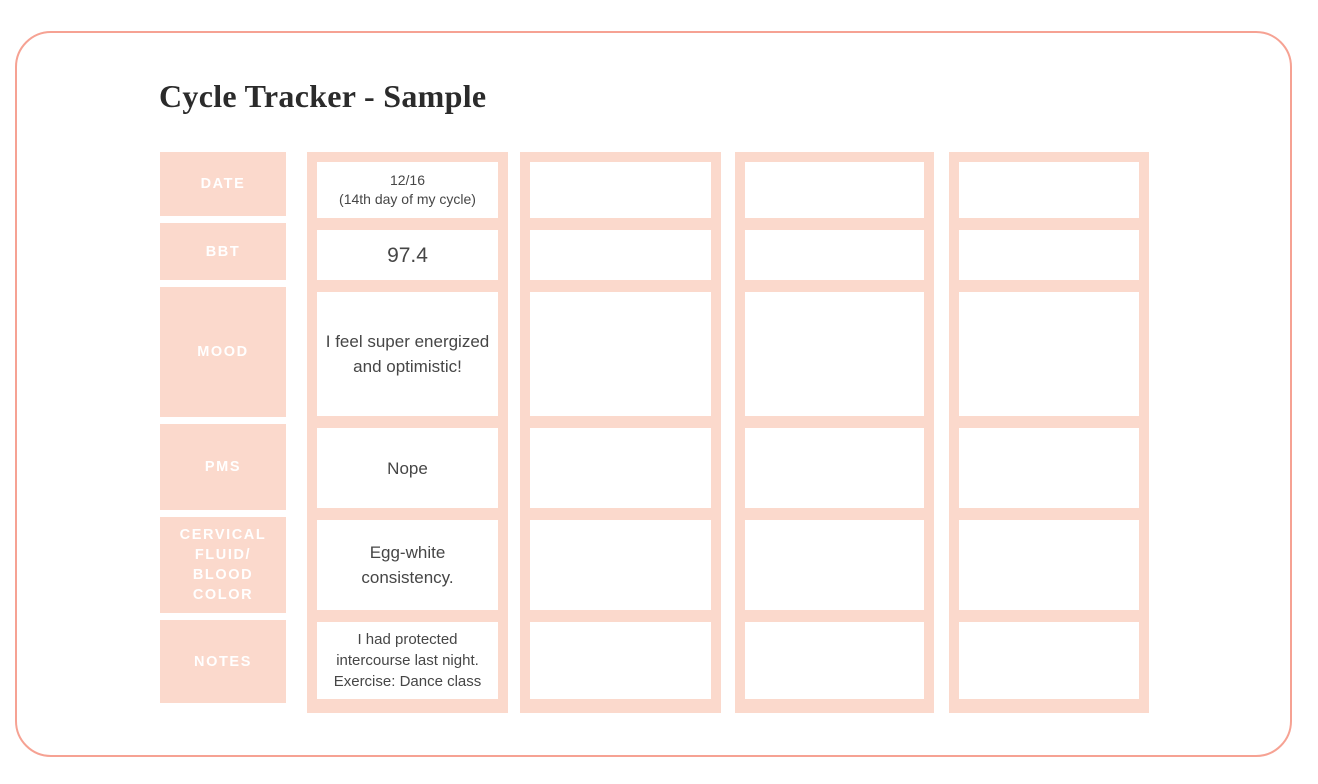 Image resolution: width=1318 pixels, height=784 pixels. I want to click on page-title: Cycle Tracker - Sample, so click(323, 96).